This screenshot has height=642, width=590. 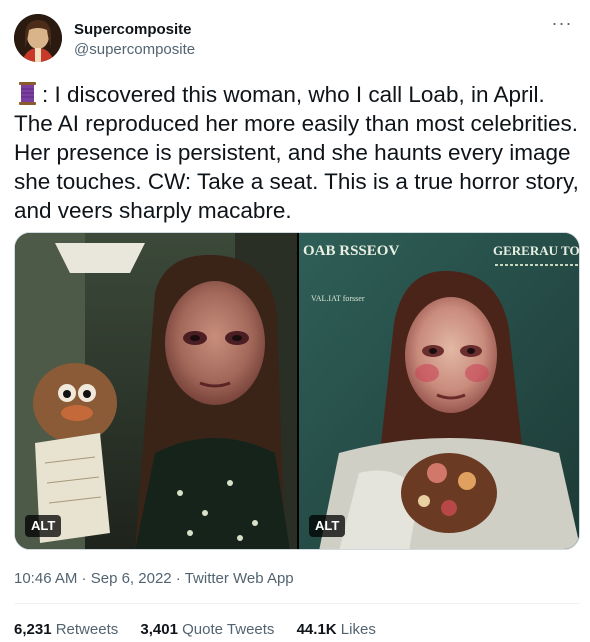 What do you see at coordinates (33, 629) in the screenshot?
I see `retweets-count: 6,231` at bounding box center [33, 629].